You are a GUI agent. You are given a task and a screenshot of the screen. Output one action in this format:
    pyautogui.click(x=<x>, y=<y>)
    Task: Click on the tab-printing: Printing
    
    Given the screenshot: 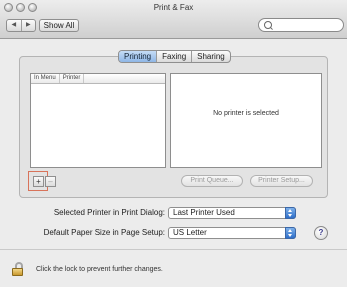 What is the action you would take?
    pyautogui.click(x=138, y=56)
    